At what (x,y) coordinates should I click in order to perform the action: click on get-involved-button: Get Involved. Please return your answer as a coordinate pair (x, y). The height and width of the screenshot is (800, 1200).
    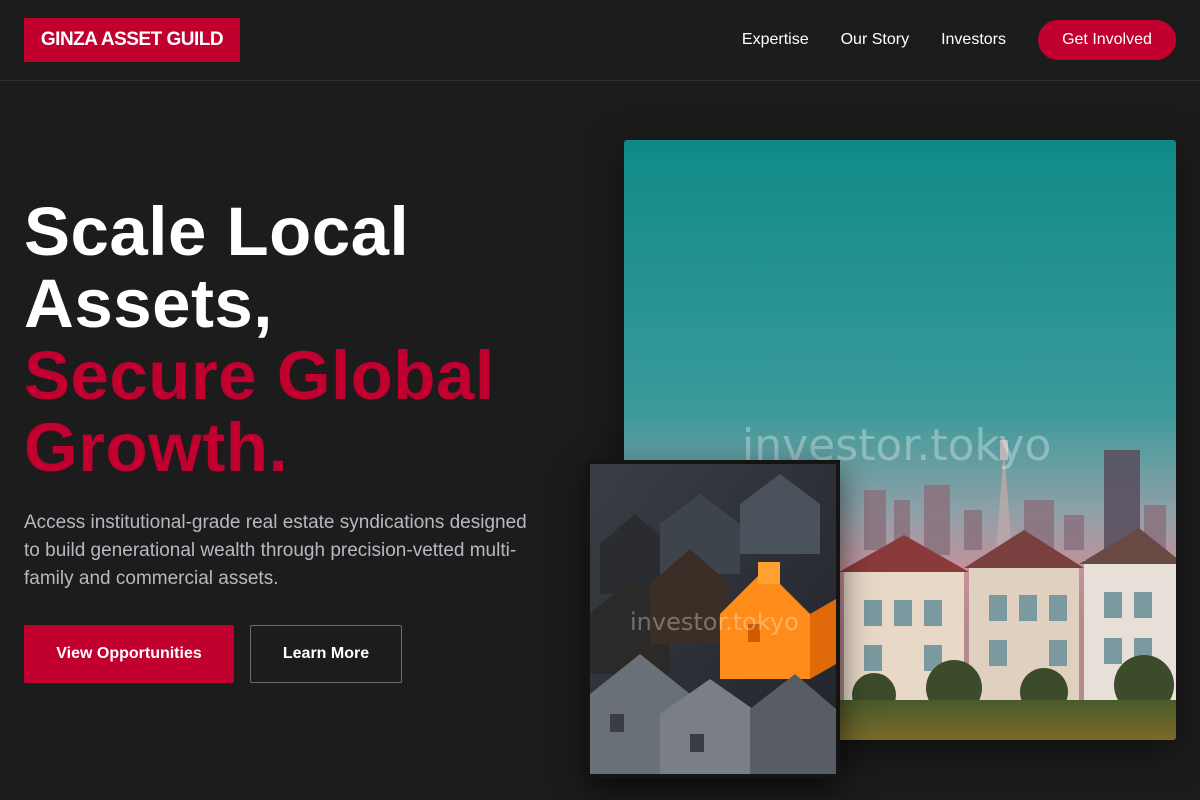
    Looking at the image, I should click on (1107, 40).